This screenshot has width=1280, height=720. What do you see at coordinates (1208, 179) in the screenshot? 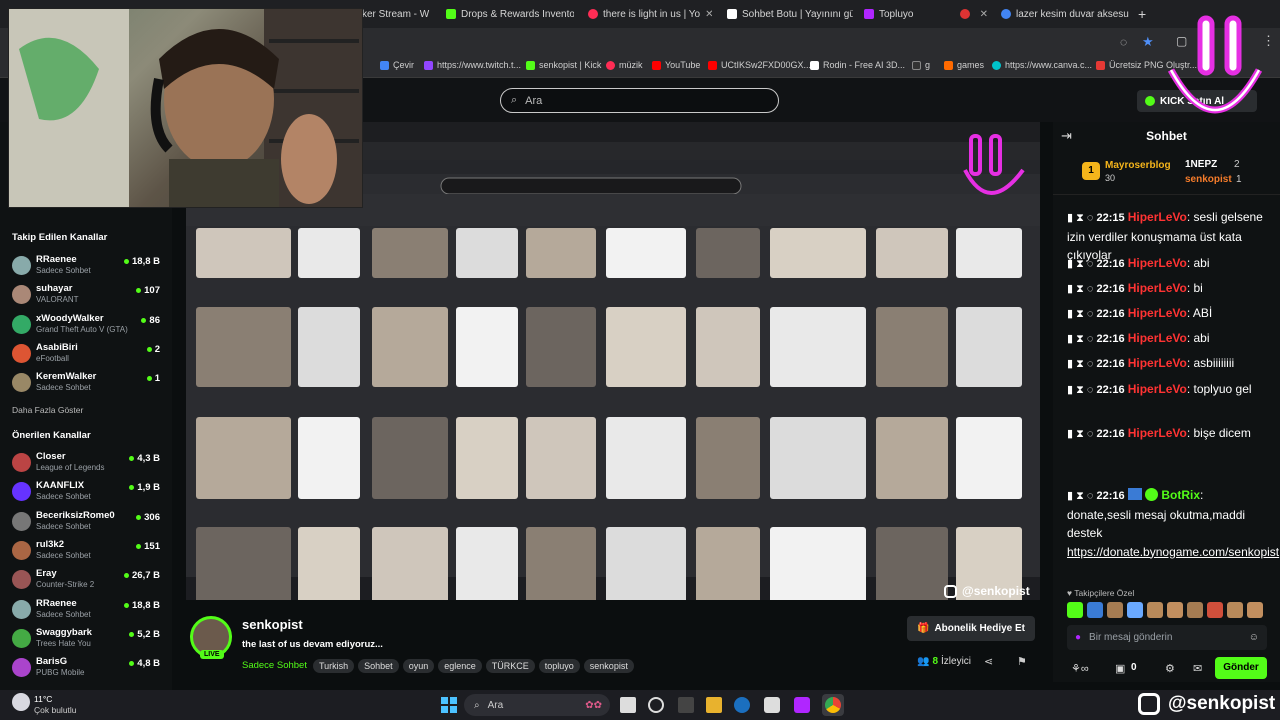
I see `third-user-name: senkopist` at bounding box center [1208, 179].